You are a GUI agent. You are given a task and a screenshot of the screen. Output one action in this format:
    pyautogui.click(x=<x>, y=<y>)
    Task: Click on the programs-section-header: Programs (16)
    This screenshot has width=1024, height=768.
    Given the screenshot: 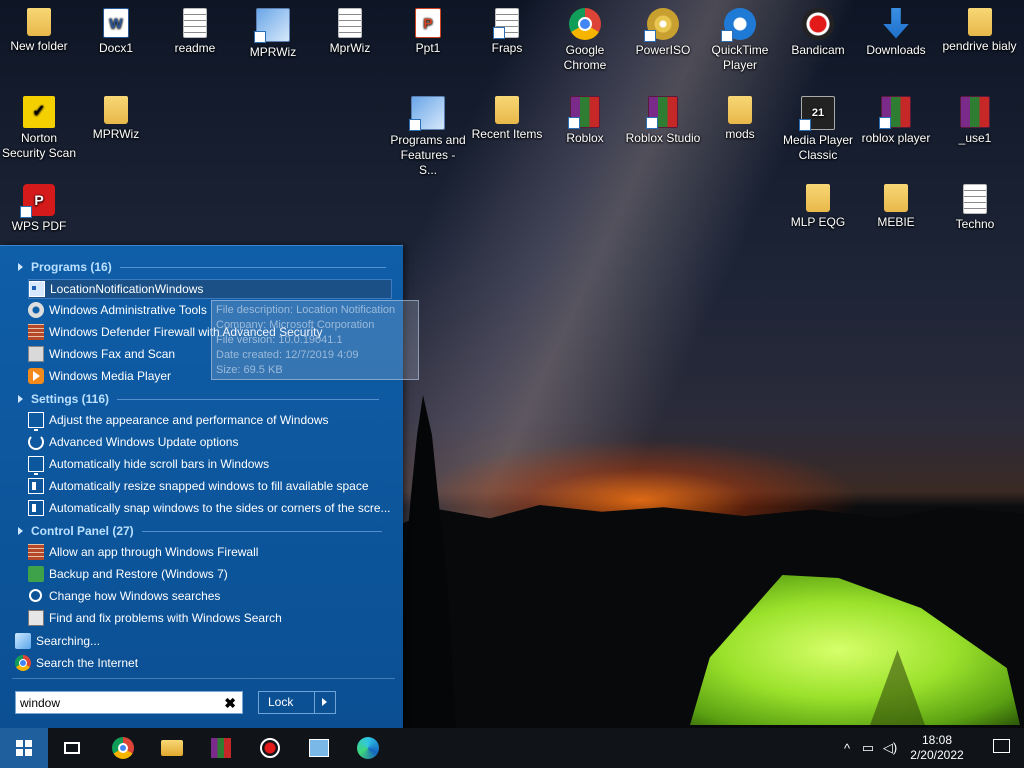 What is the action you would take?
    pyautogui.click(x=202, y=267)
    